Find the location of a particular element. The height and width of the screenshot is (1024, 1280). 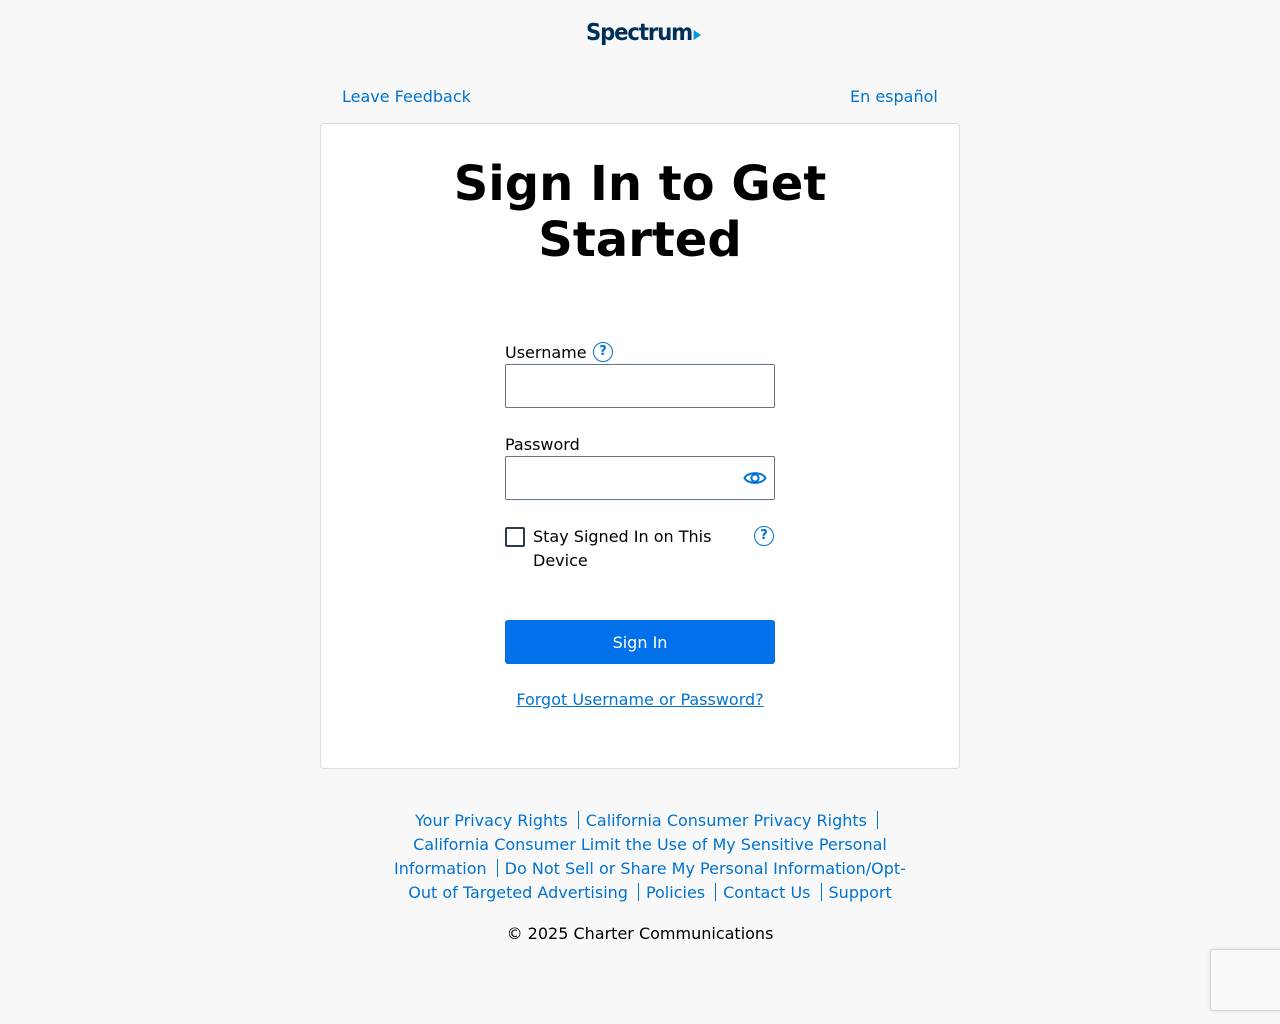

footer-link-support: Support is located at coordinates (860, 892).